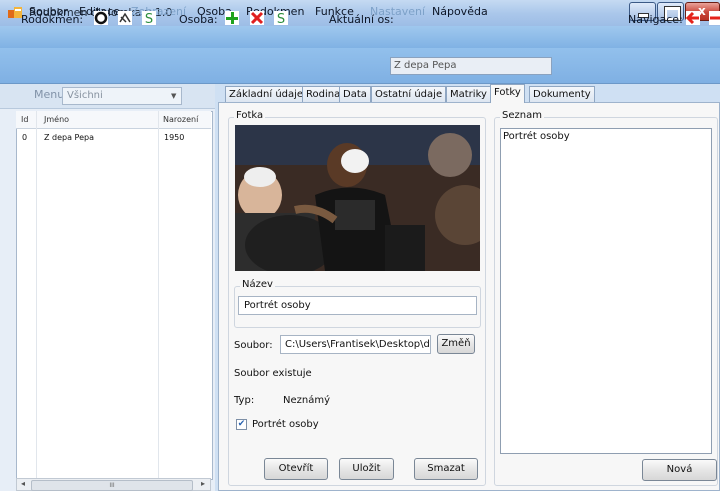 The image size is (720, 491). What do you see at coordinates (522, 115) in the screenshot?
I see `list-group-title: Seznam` at bounding box center [522, 115].